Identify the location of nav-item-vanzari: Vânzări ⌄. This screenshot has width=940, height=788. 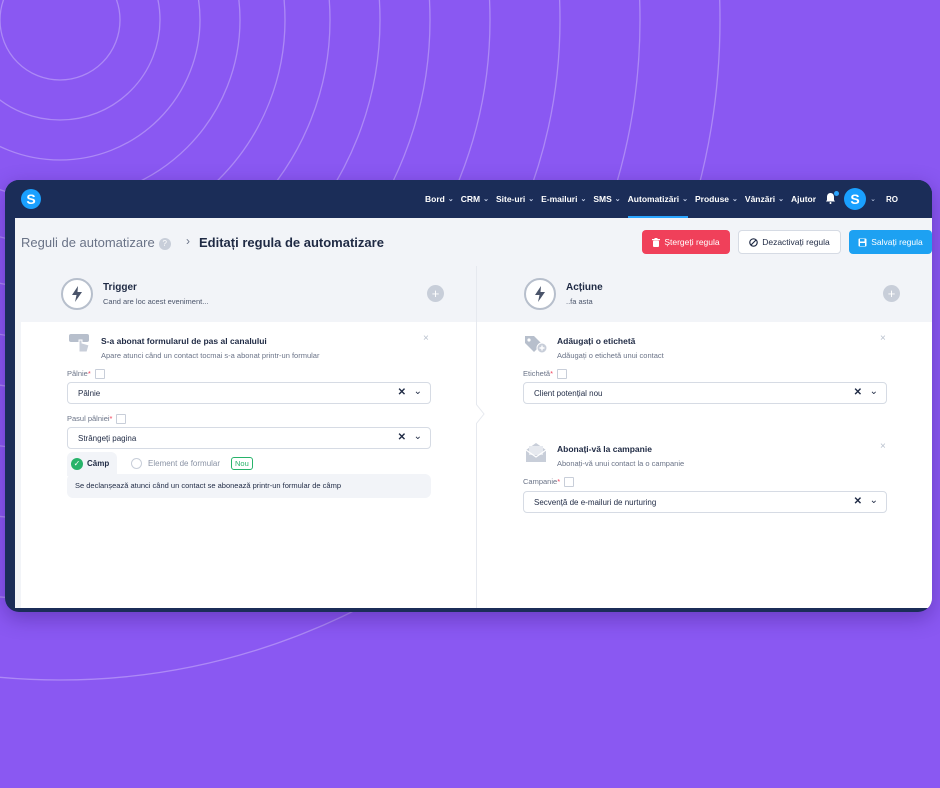
(764, 199).